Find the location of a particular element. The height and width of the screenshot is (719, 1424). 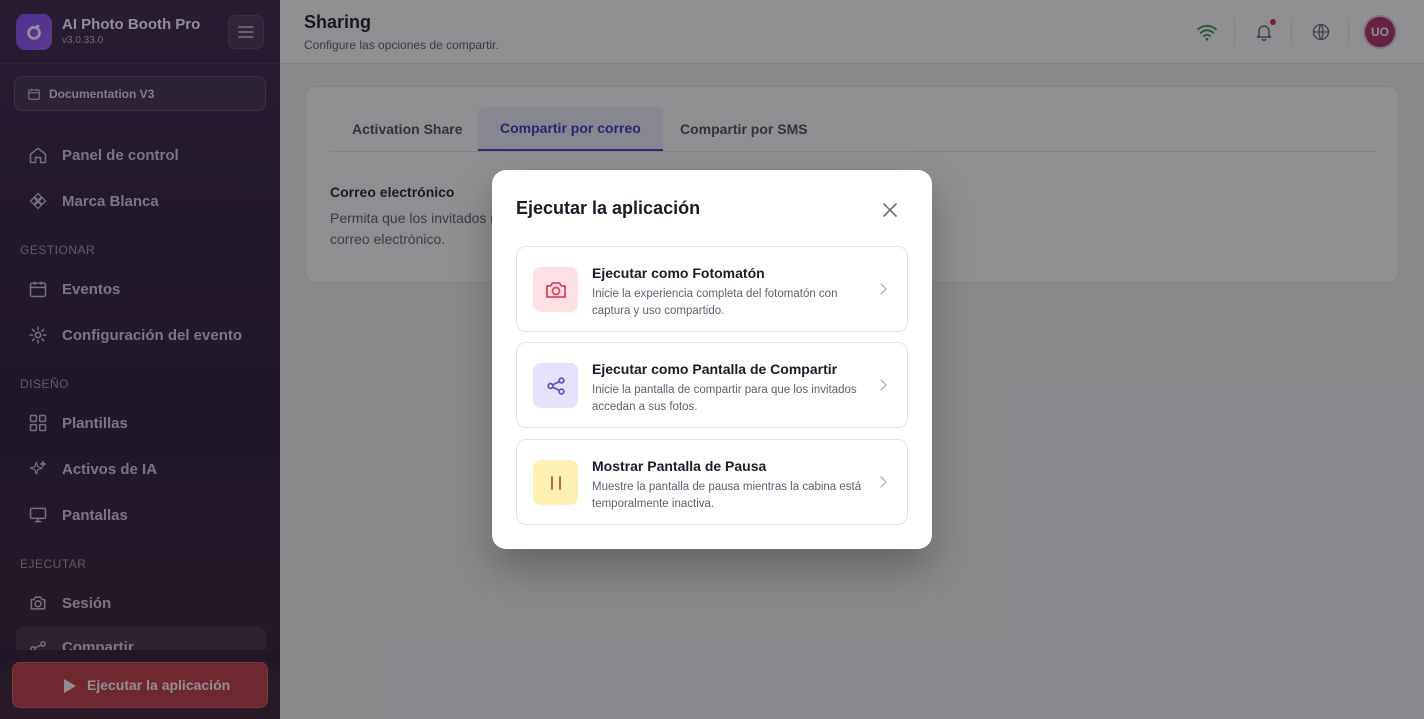

close-icon is located at coordinates (890, 210).